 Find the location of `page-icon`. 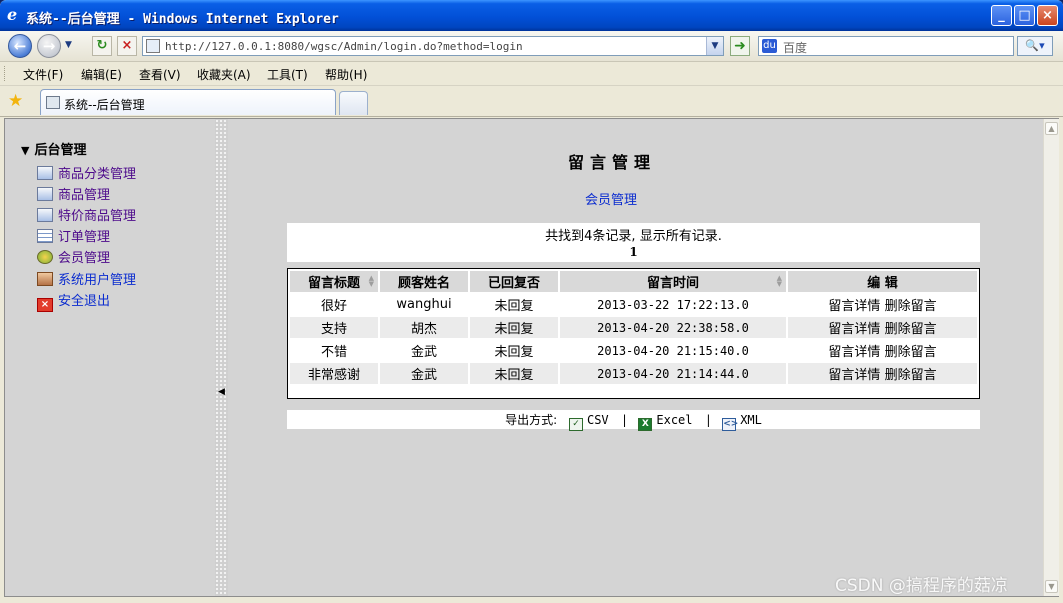

page-icon is located at coordinates (53, 102).